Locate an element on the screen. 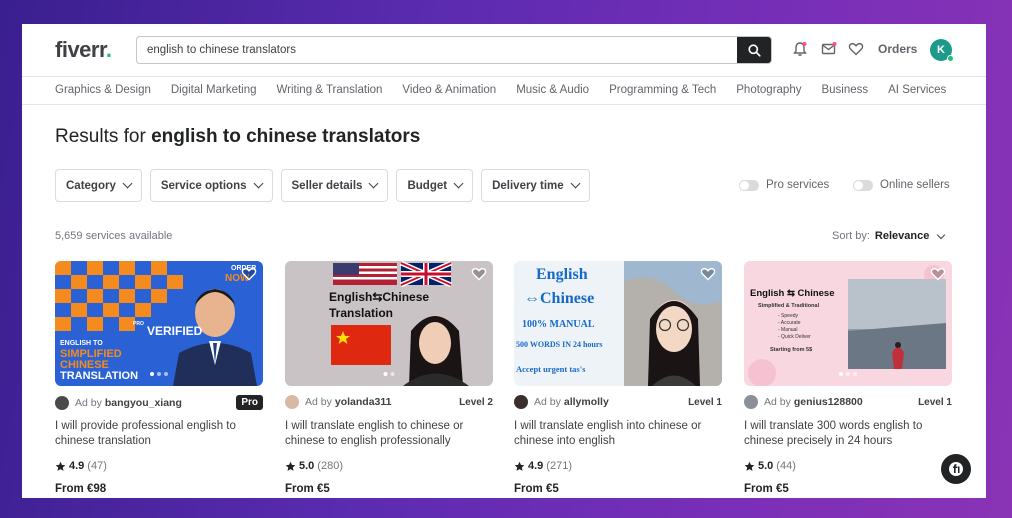  bell-icon is located at coordinates (800, 49).